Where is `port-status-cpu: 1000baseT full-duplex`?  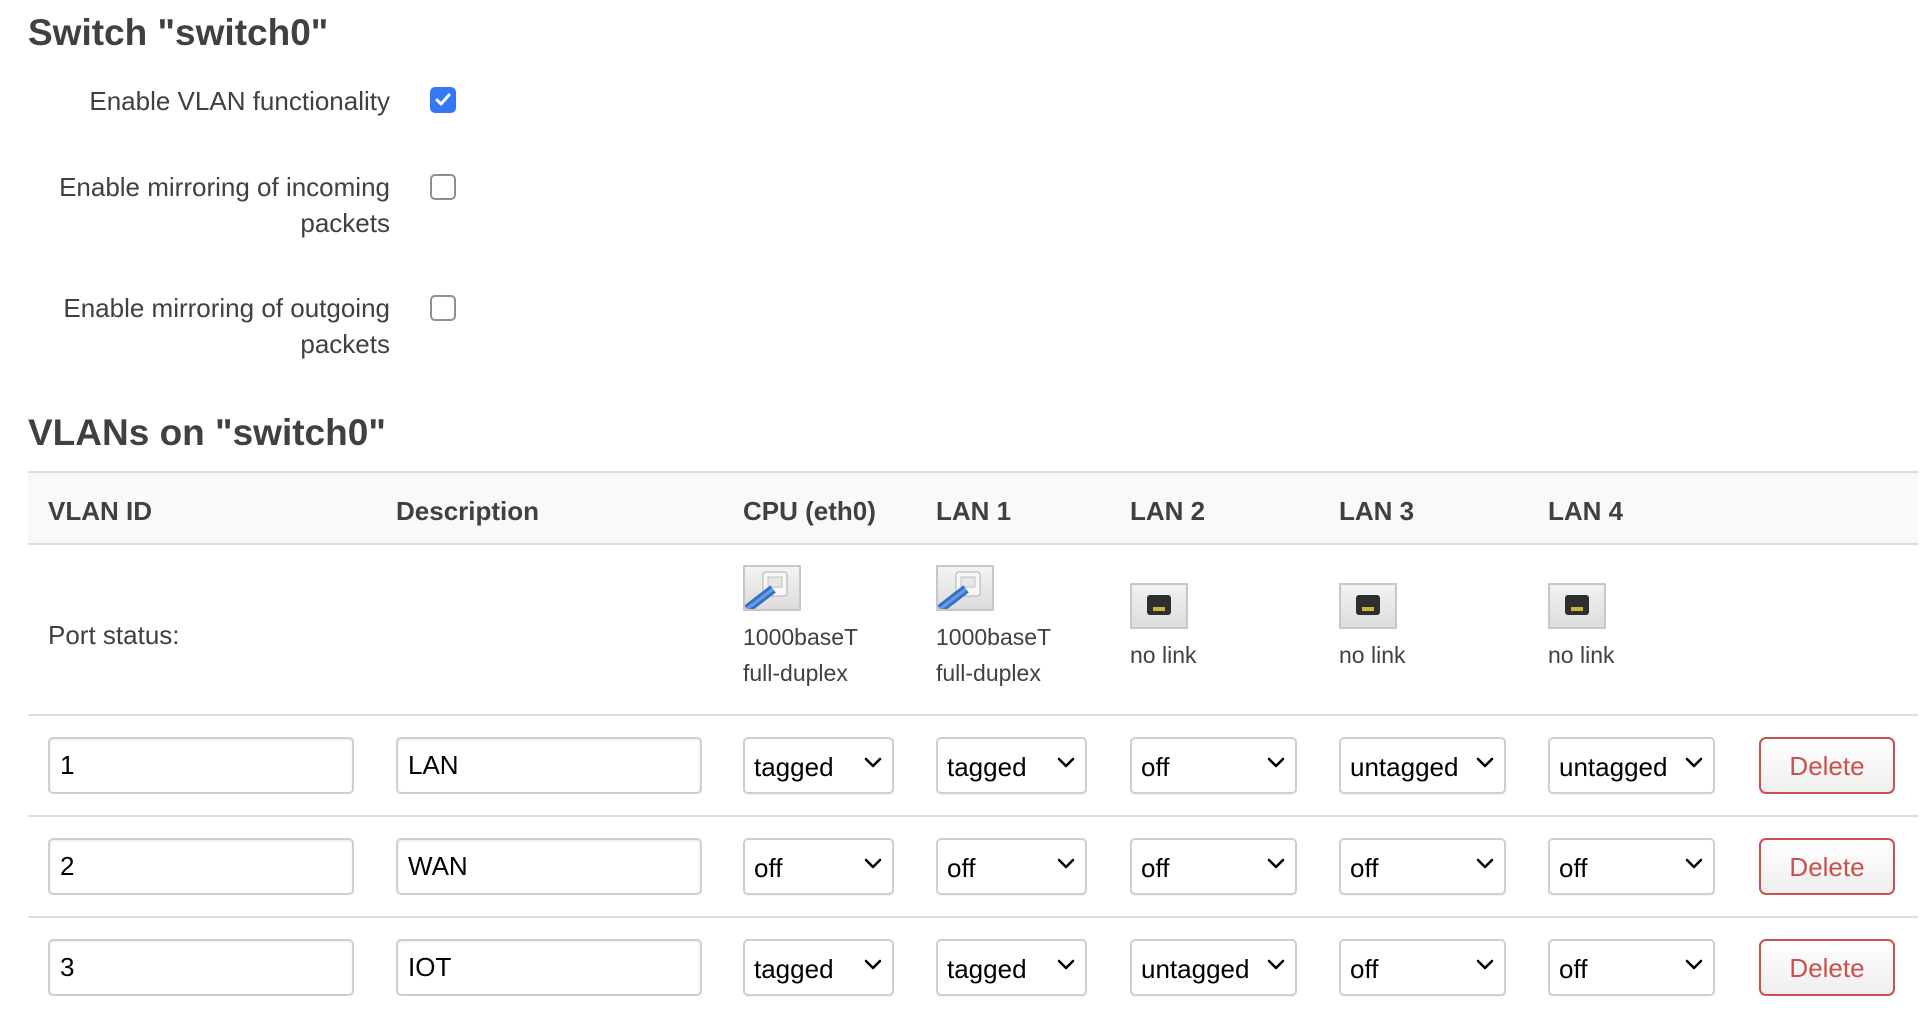 port-status-cpu: 1000baseT full-duplex is located at coordinates (800, 628).